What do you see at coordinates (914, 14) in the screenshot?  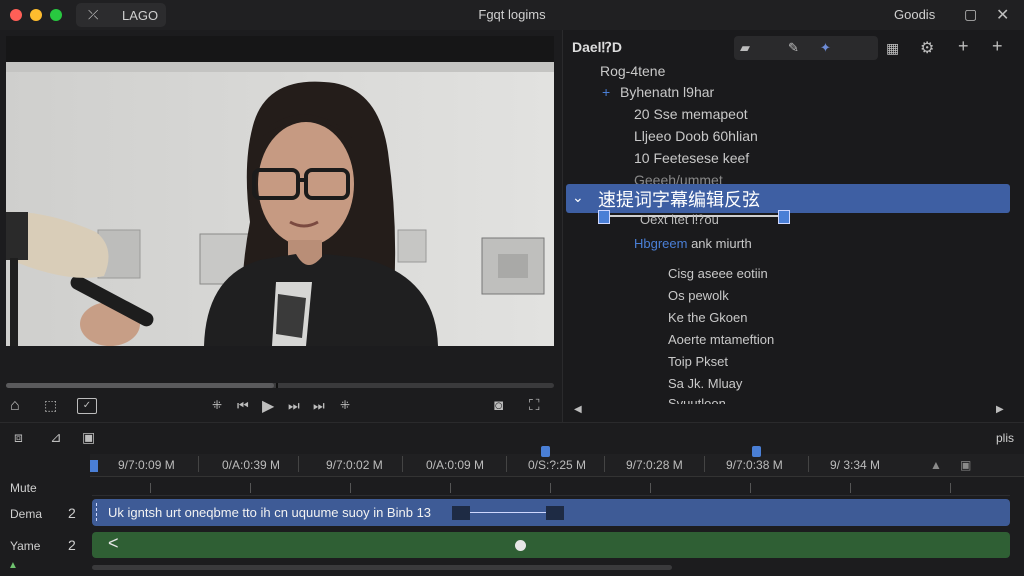 I see `account-label: Goodis` at bounding box center [914, 14].